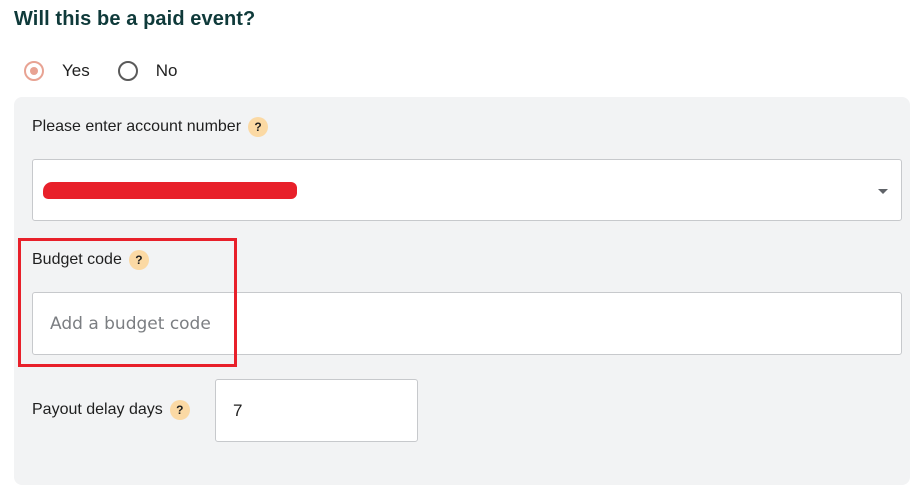 Image resolution: width=916 pixels, height=492 pixels. Describe the element at coordinates (265, 193) in the screenshot. I see `redacted-account-value-tail` at that location.